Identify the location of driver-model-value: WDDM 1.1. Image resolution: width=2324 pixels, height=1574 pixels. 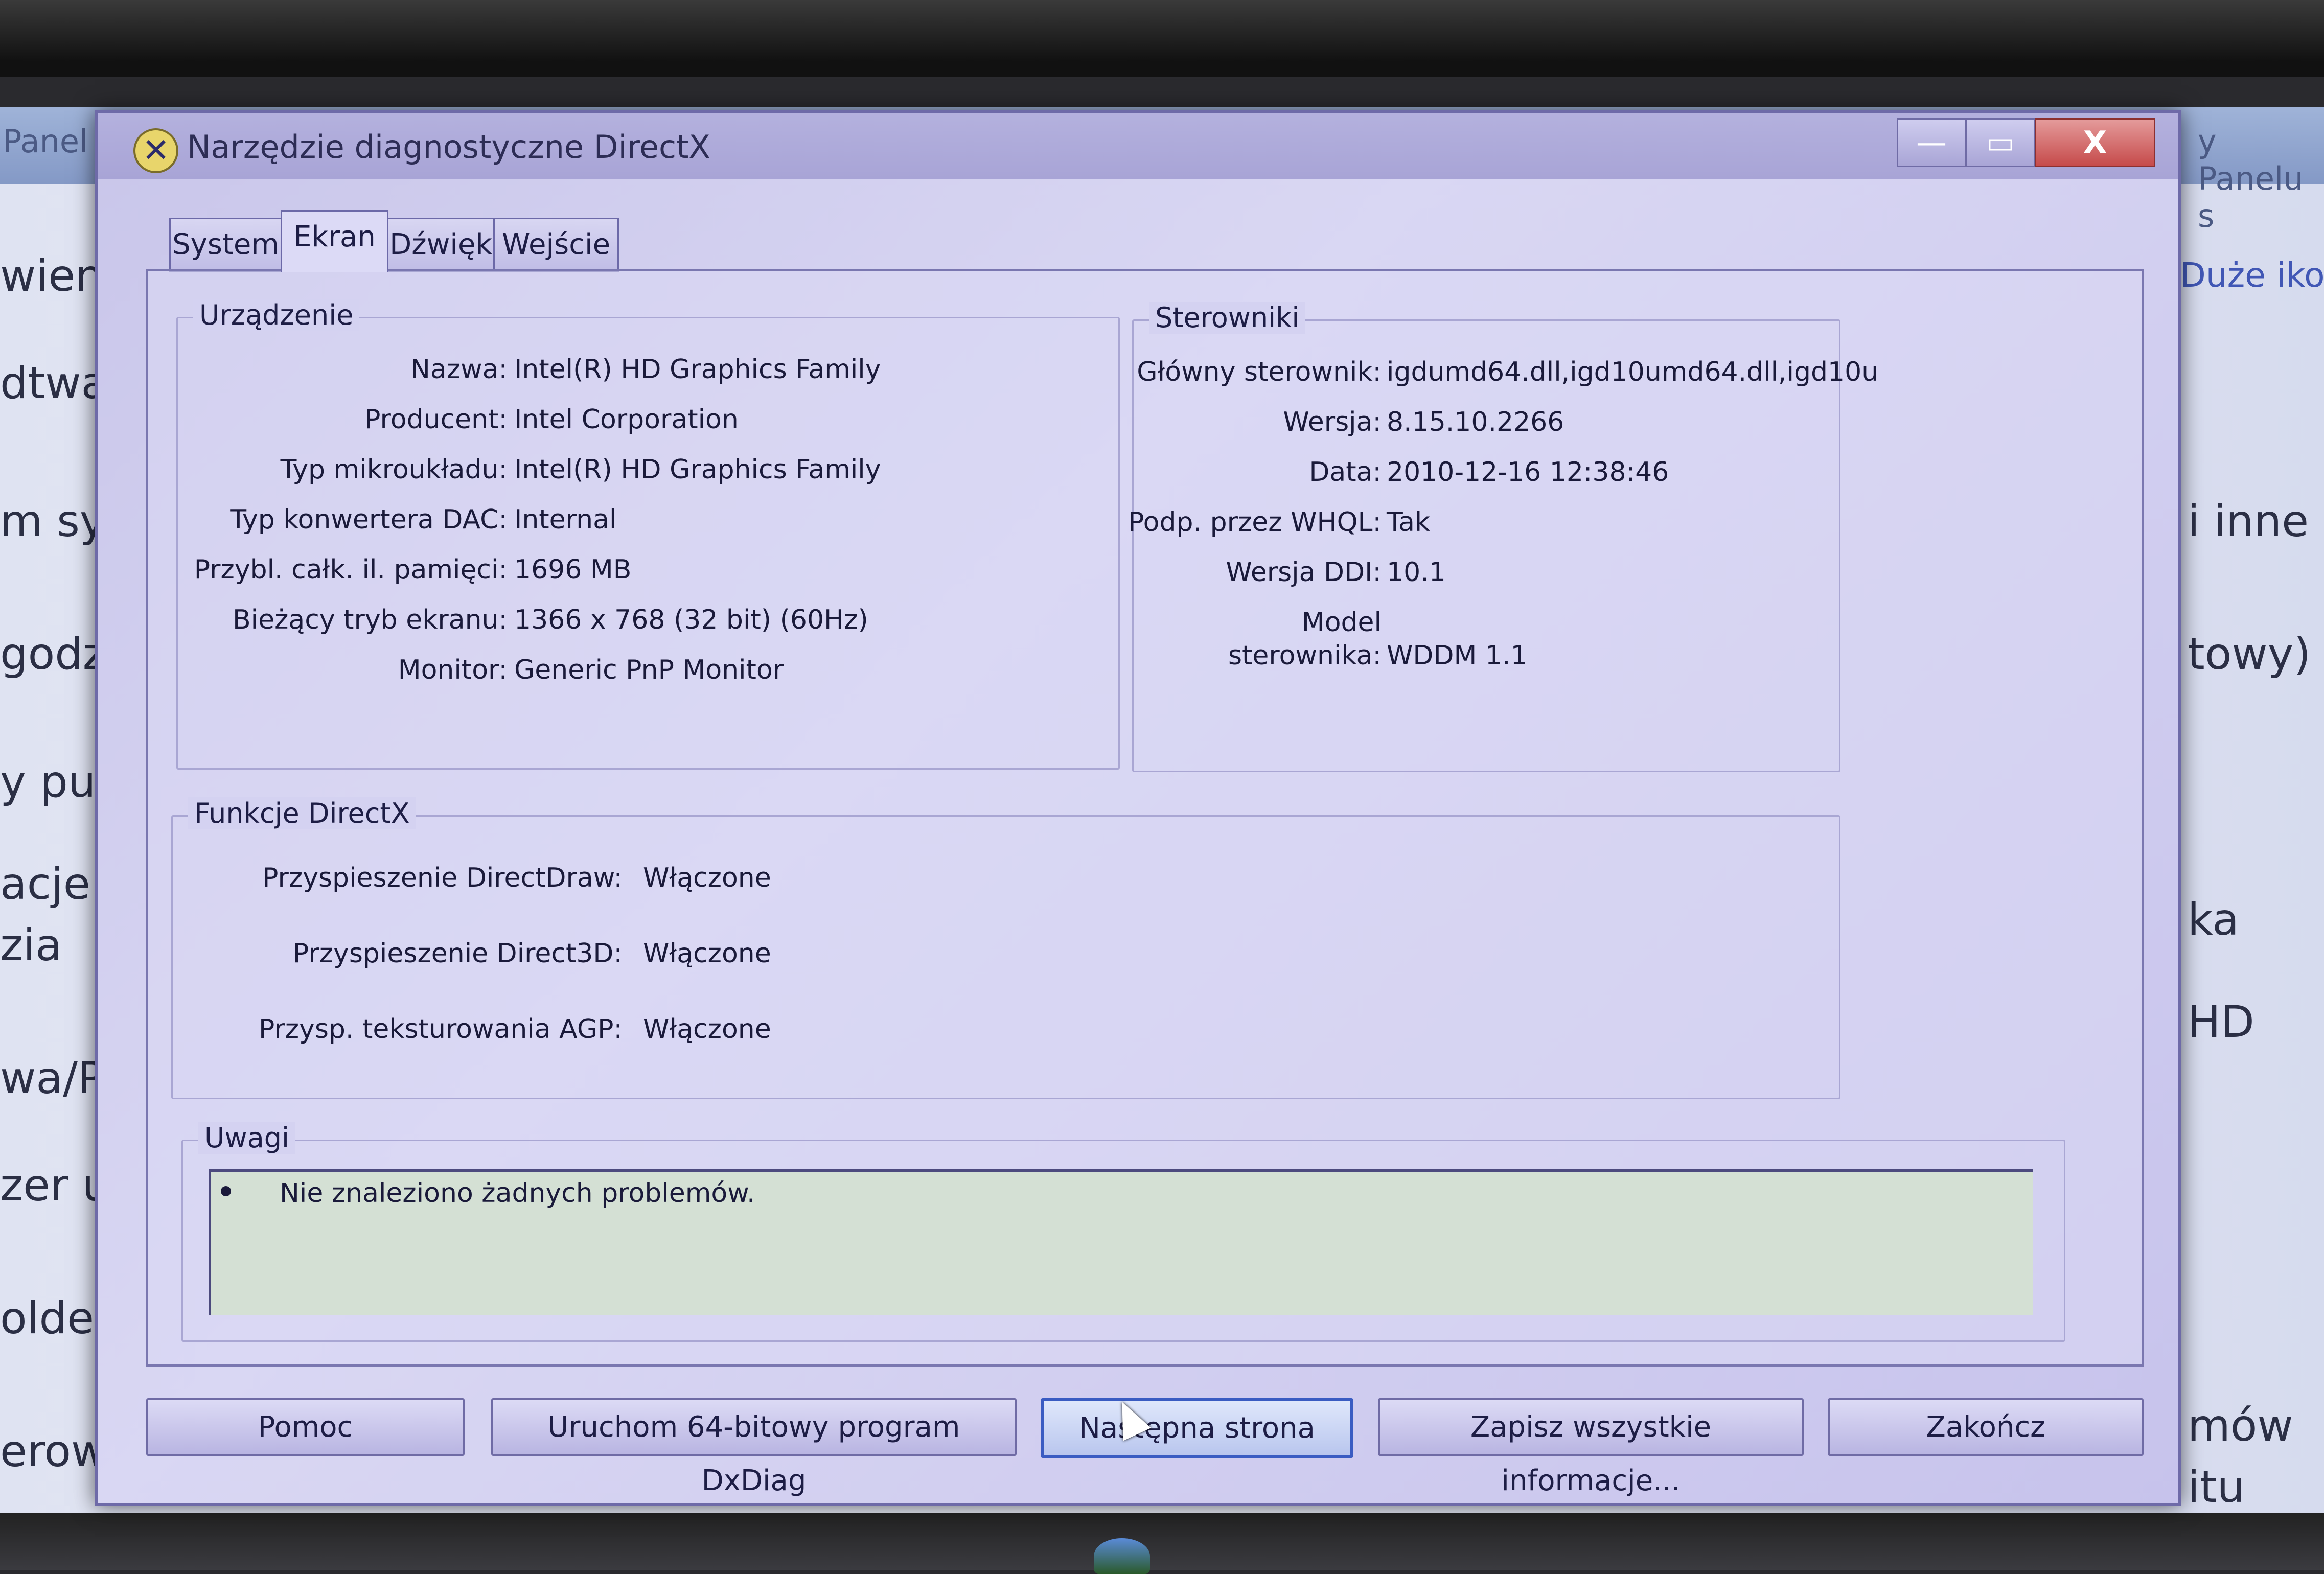
(1457, 655).